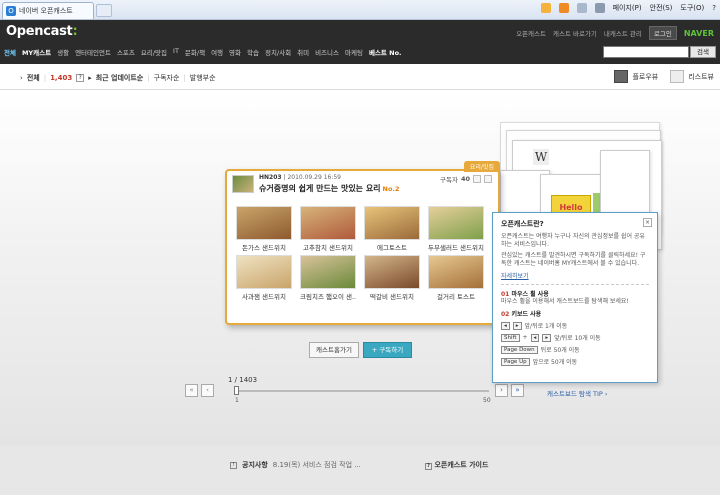  I want to click on page-slider-track, so click(361, 391).